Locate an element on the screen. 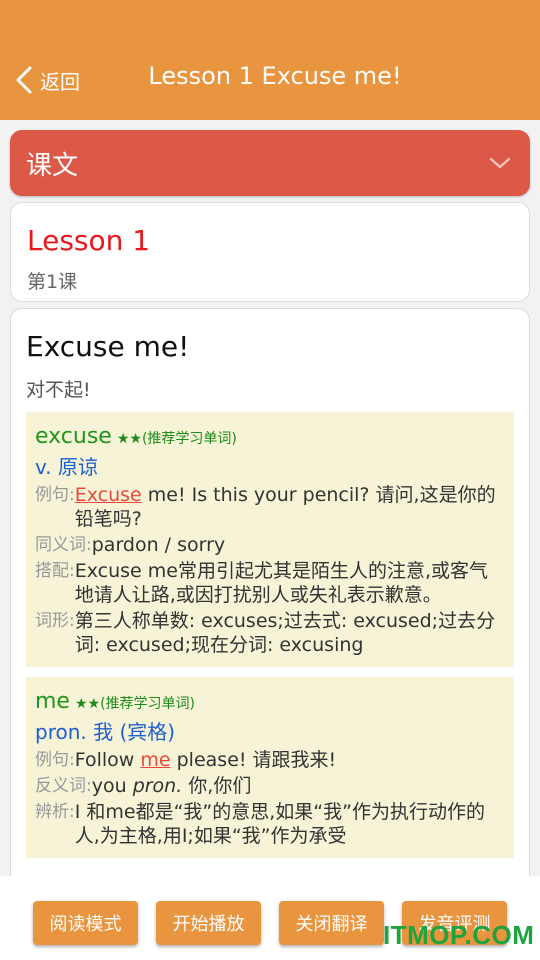 Image resolution: width=540 pixels, height=960 pixels. example-text: Follow me please! 请跟我来! is located at coordinates (205, 760).